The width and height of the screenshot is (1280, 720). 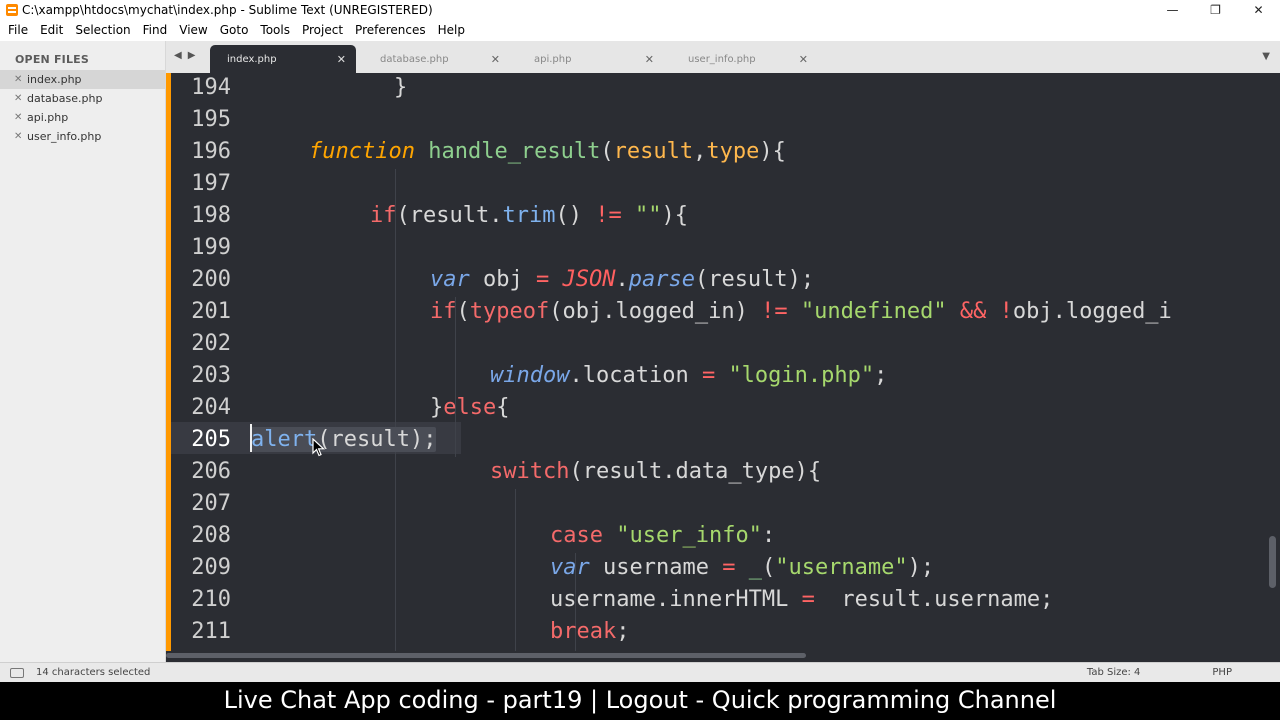 What do you see at coordinates (52, 59) in the screenshot?
I see `open-files-header: OPEN FILES` at bounding box center [52, 59].